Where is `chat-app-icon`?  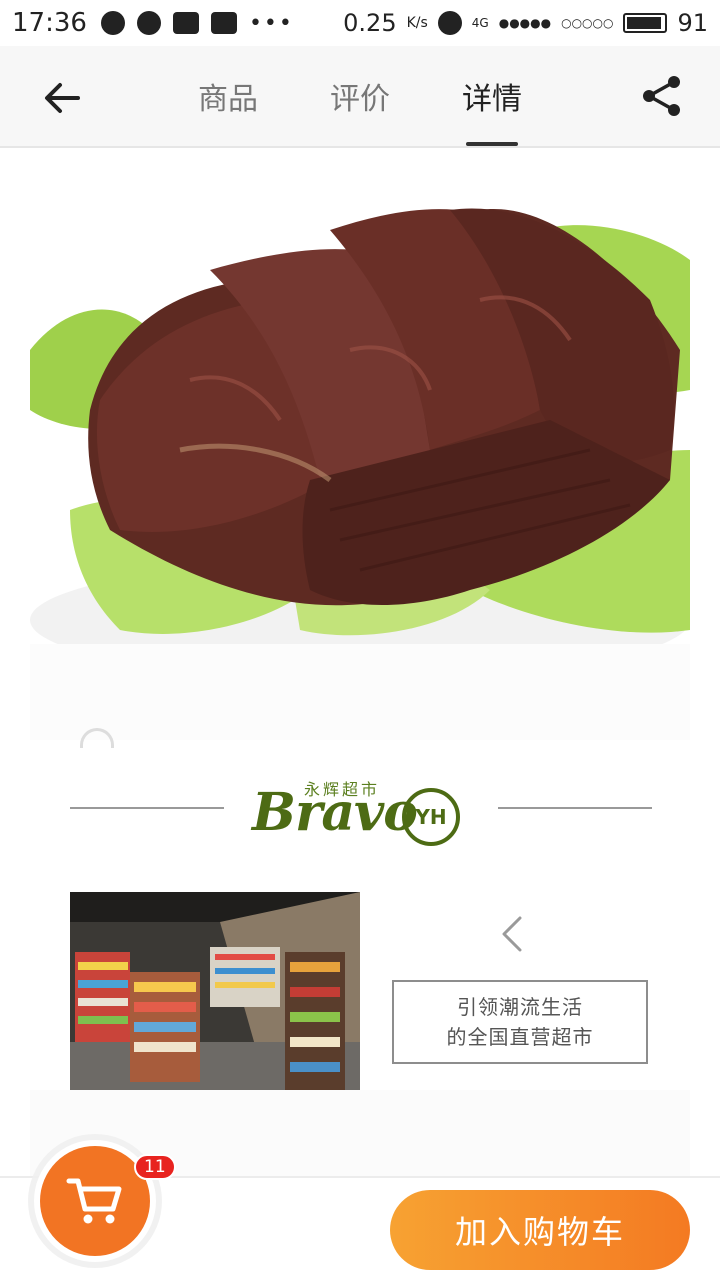
chat-app-icon is located at coordinates (148, 23).